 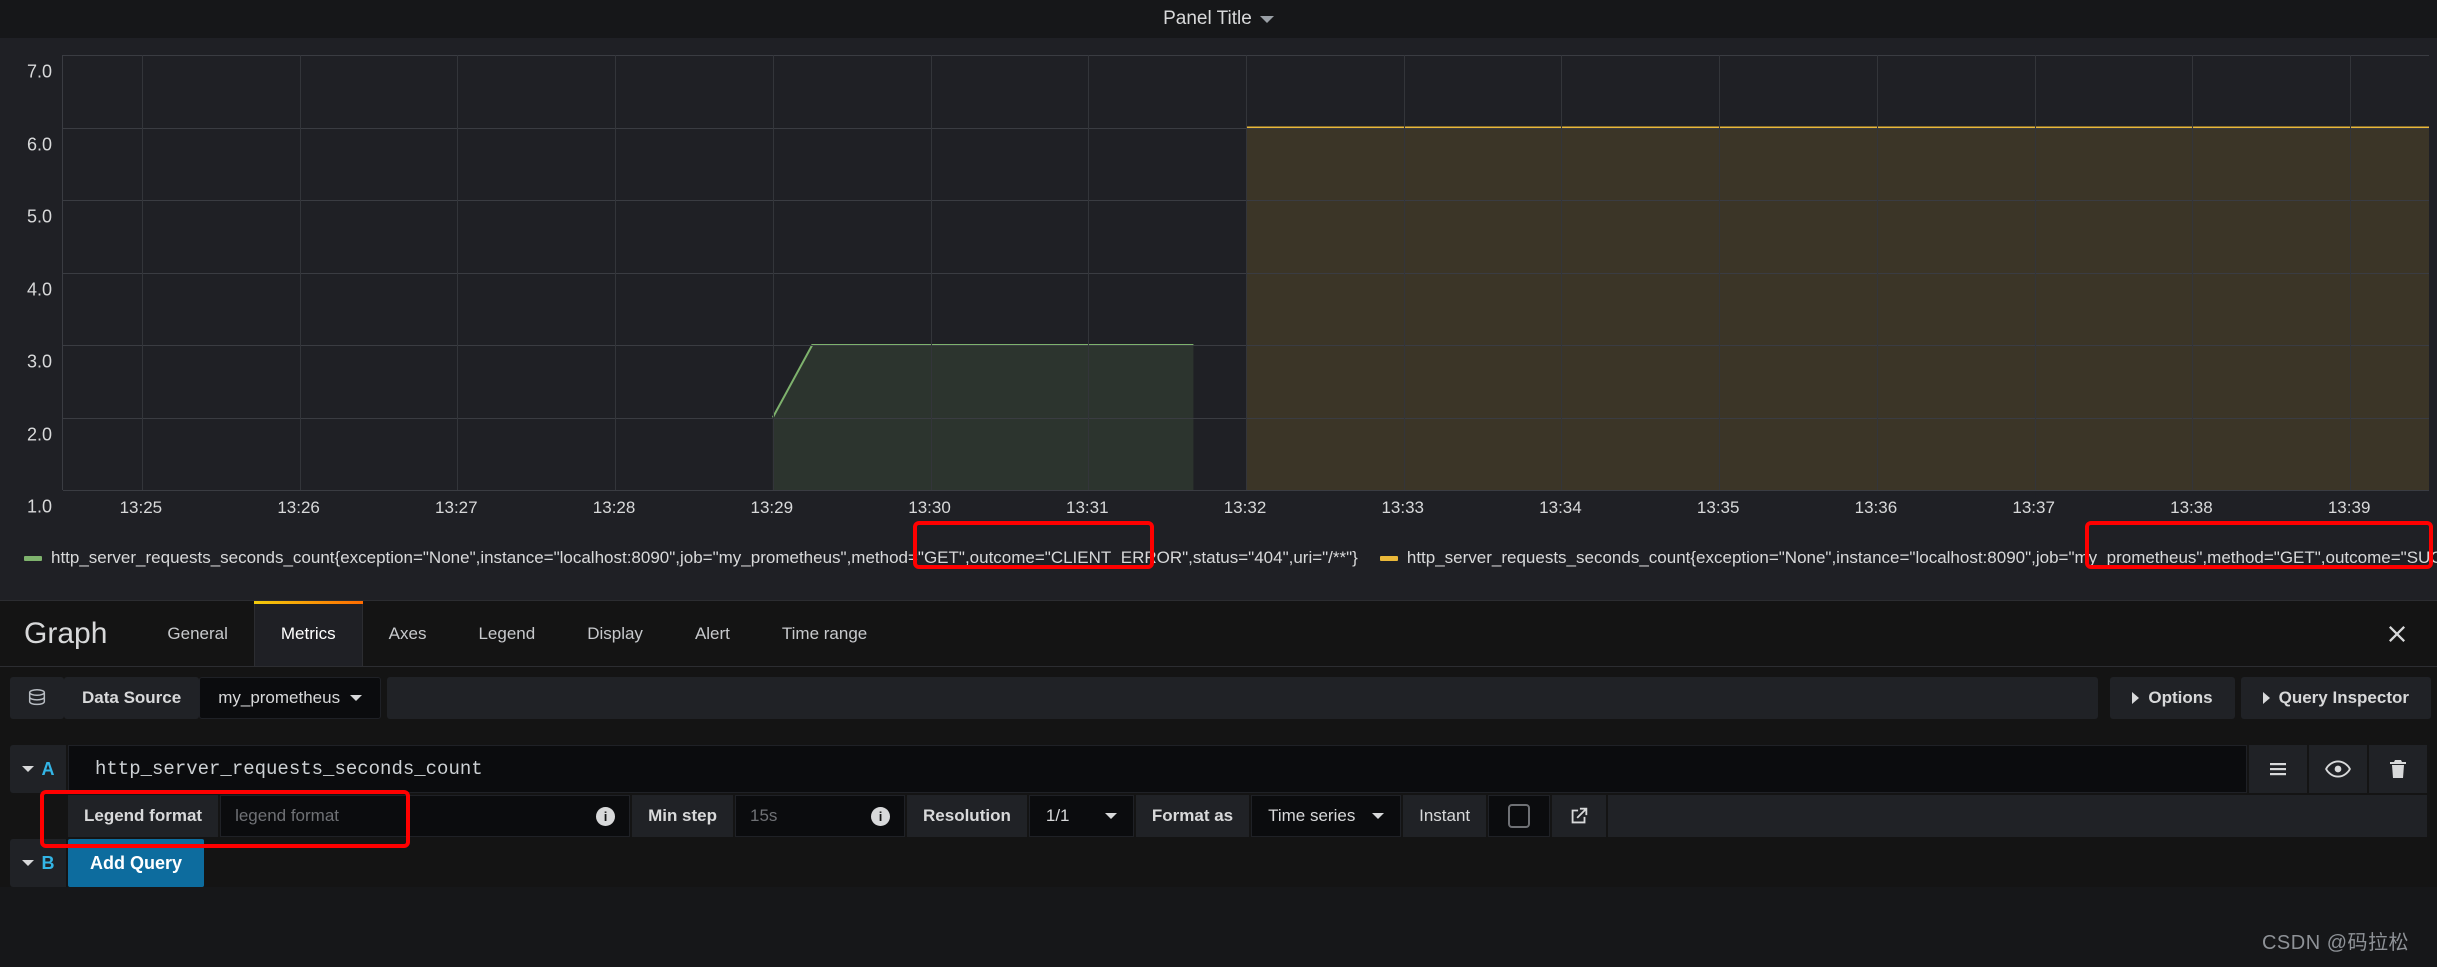 What do you see at coordinates (2398, 769) in the screenshot?
I see `trash-icon` at bounding box center [2398, 769].